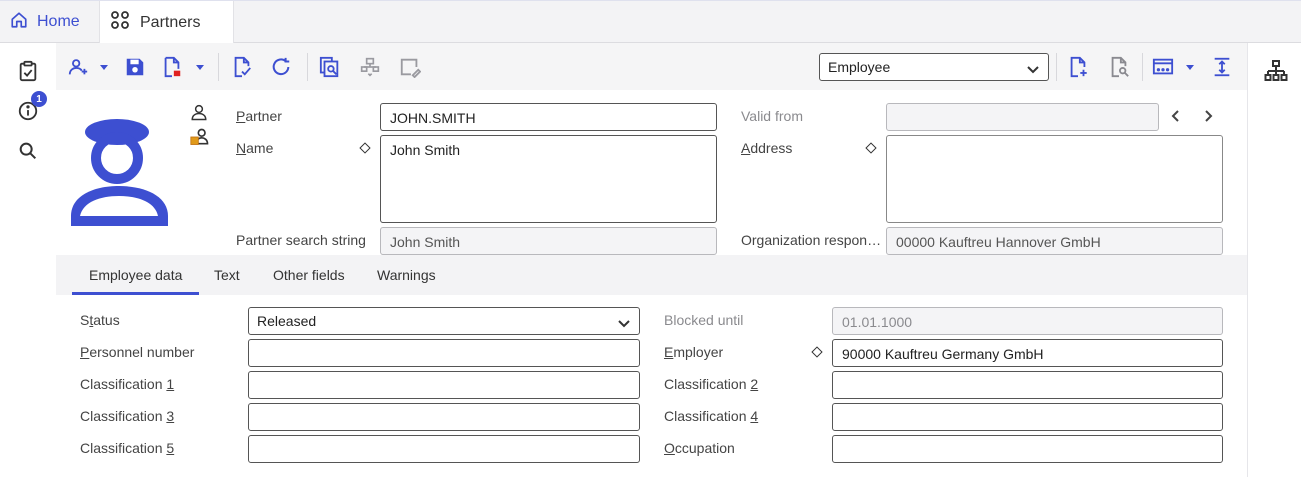  Describe the element at coordinates (170, 22) in the screenshot. I see `tab-partners-label: Partners` at that location.